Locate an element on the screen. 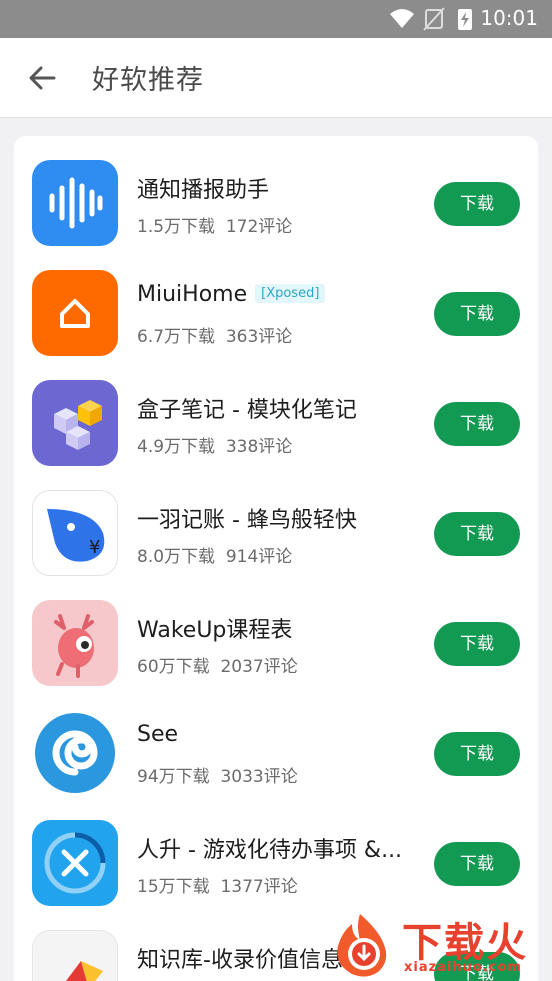 This screenshot has height=981, width=552. app-name: MiuiHome [Xposed] is located at coordinates (231, 294).